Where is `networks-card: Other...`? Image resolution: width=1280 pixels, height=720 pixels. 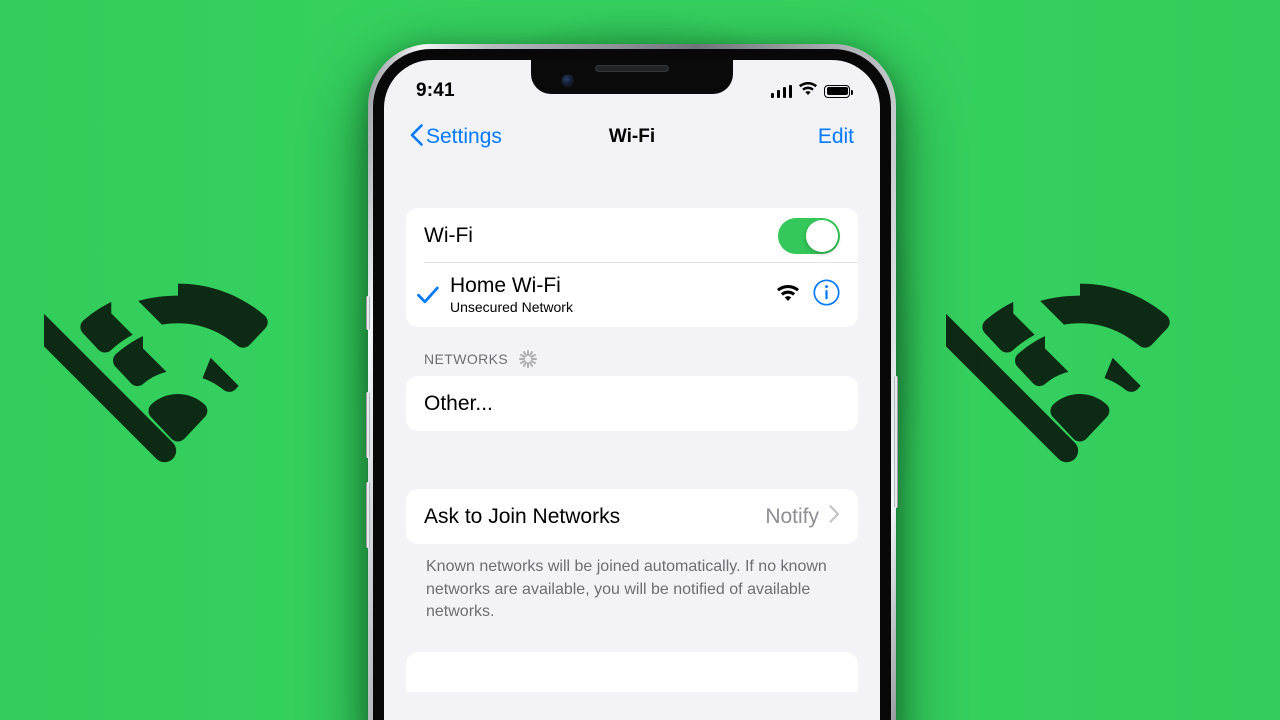
networks-card: Other... is located at coordinates (632, 403).